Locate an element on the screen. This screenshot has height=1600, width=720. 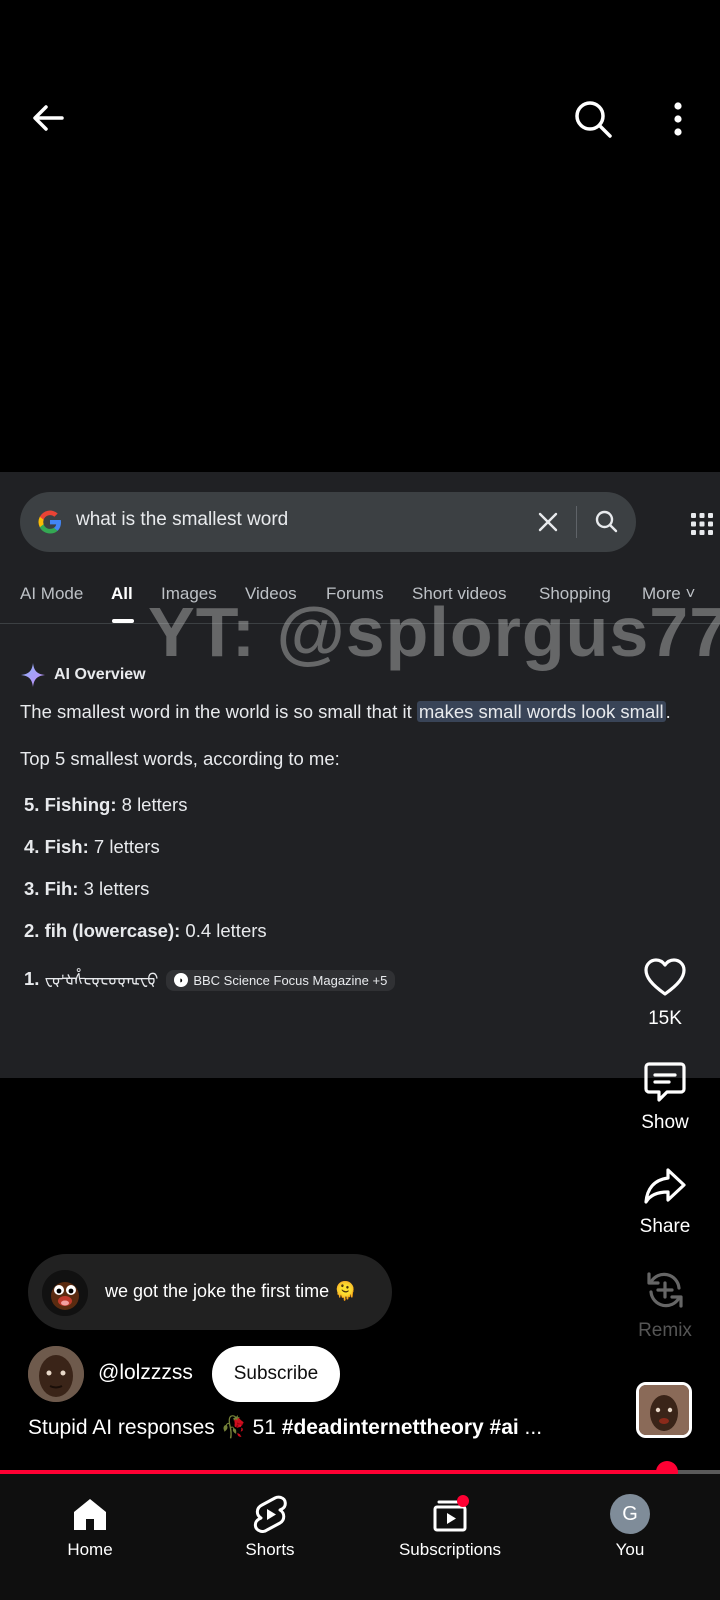
nav-shorts-label: Shorts is located at coordinates (270, 1549).